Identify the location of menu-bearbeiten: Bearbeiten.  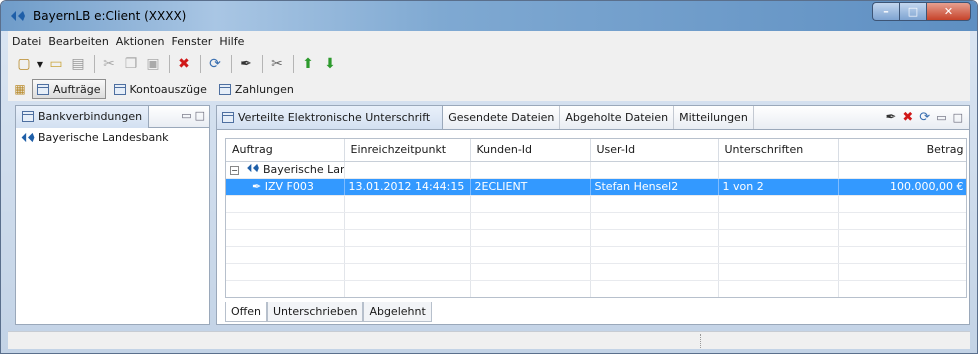
(78, 41).